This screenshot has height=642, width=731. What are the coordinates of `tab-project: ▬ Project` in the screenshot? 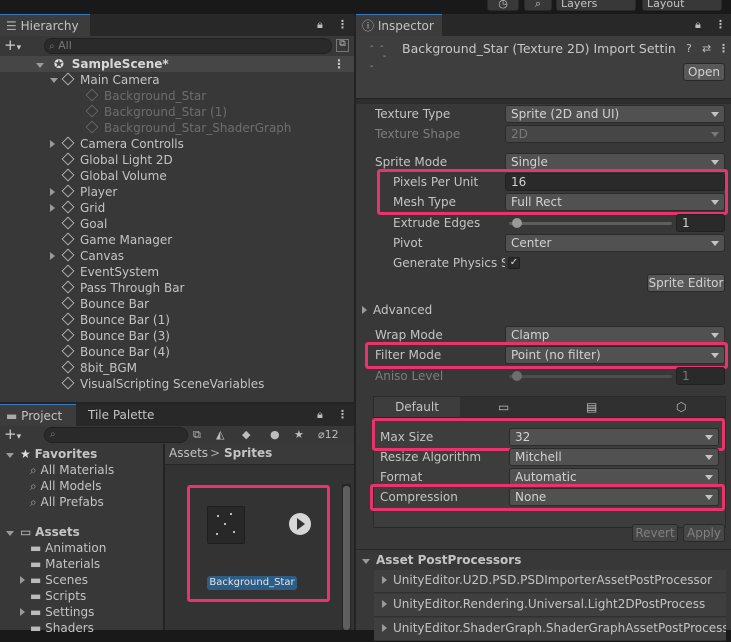 It's located at (38, 415).